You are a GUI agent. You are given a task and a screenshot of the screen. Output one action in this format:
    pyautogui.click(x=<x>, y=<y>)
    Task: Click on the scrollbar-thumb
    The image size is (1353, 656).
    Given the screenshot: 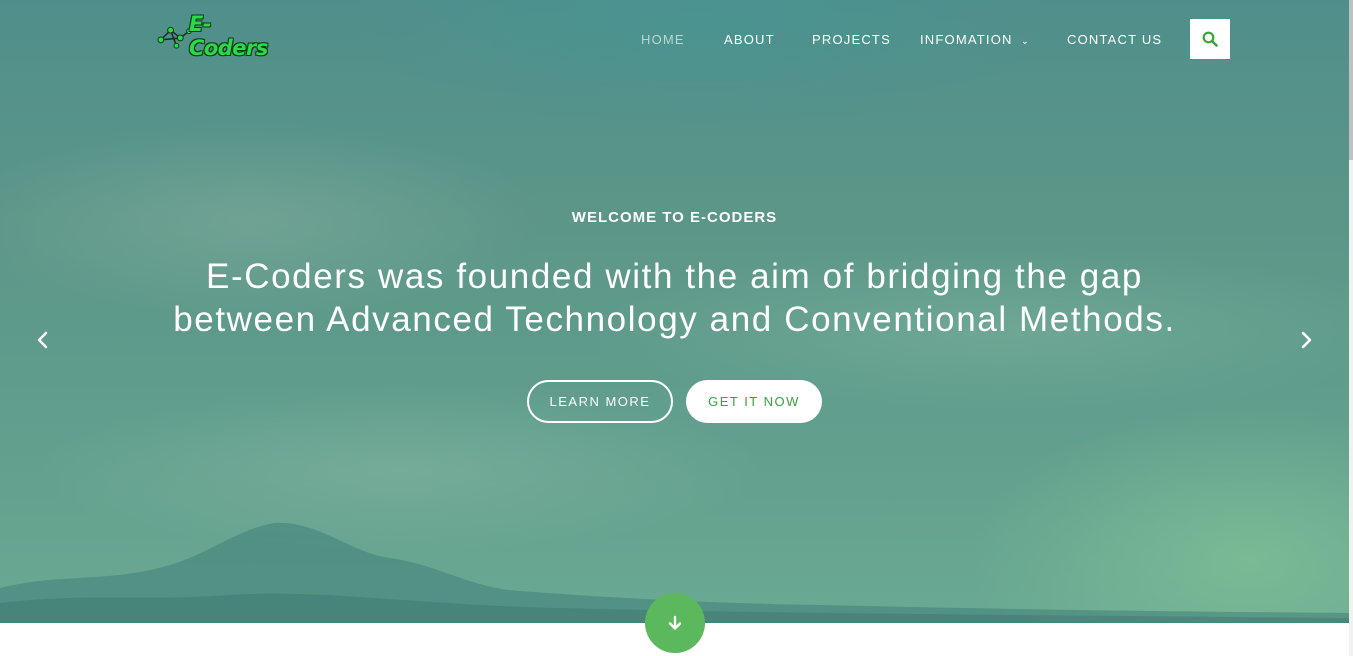 What is the action you would take?
    pyautogui.click(x=1351, y=80)
    